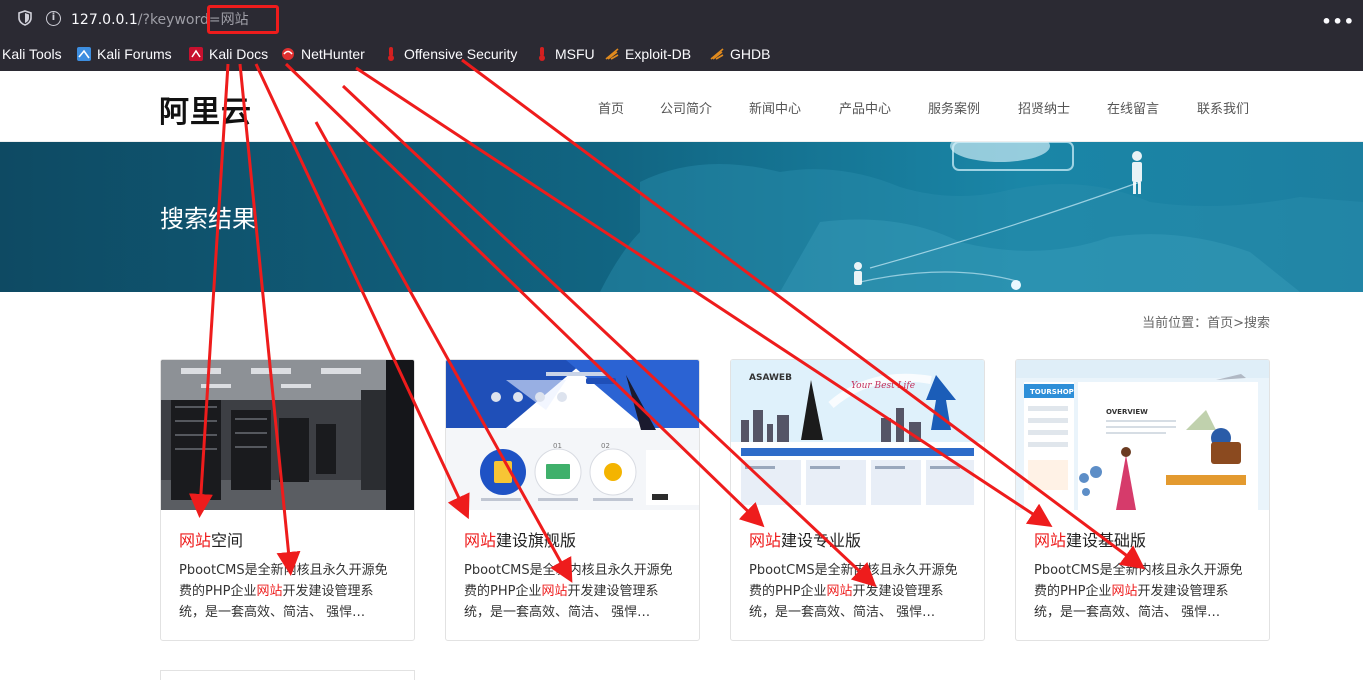 The height and width of the screenshot is (680, 1363). Describe the element at coordinates (770, 378) in the screenshot. I see `template-brand: ASAWEB` at that location.